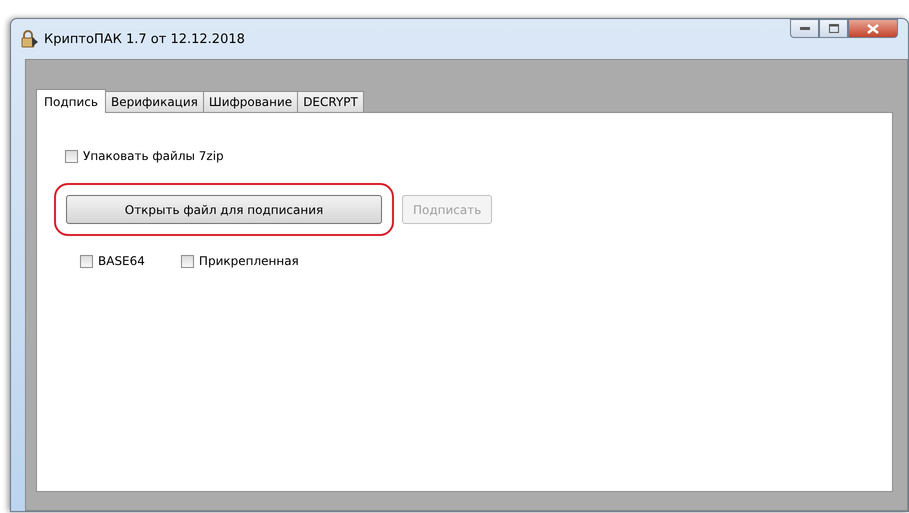 Image resolution: width=909 pixels, height=513 pixels. Describe the element at coordinates (29, 39) in the screenshot. I see `lock-icon` at that location.